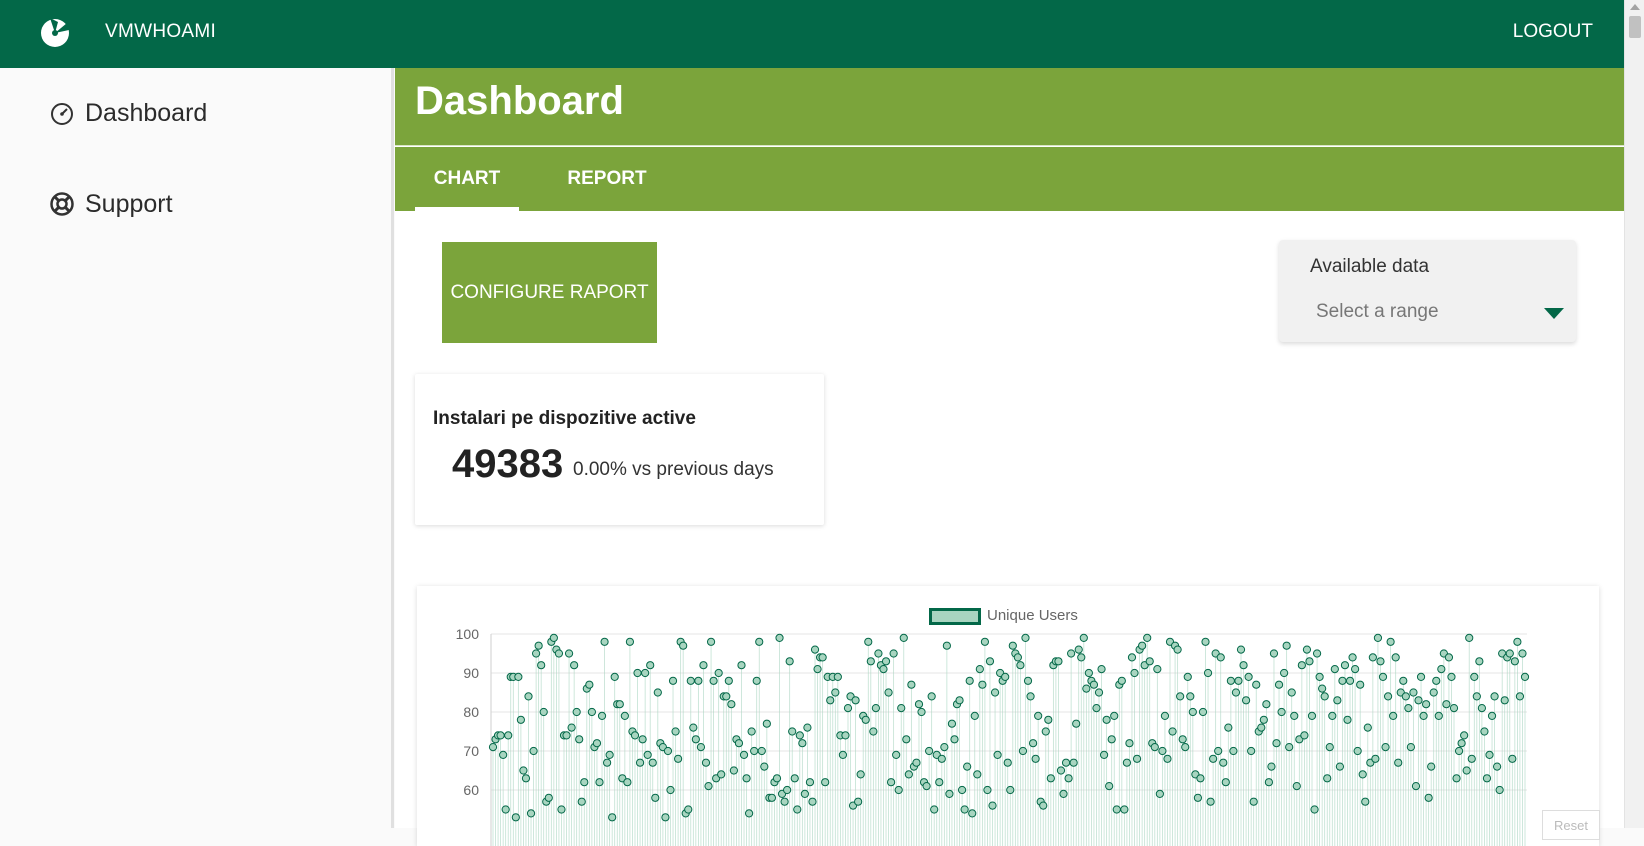  I want to click on scrollbar-thumb, so click(1635, 27).